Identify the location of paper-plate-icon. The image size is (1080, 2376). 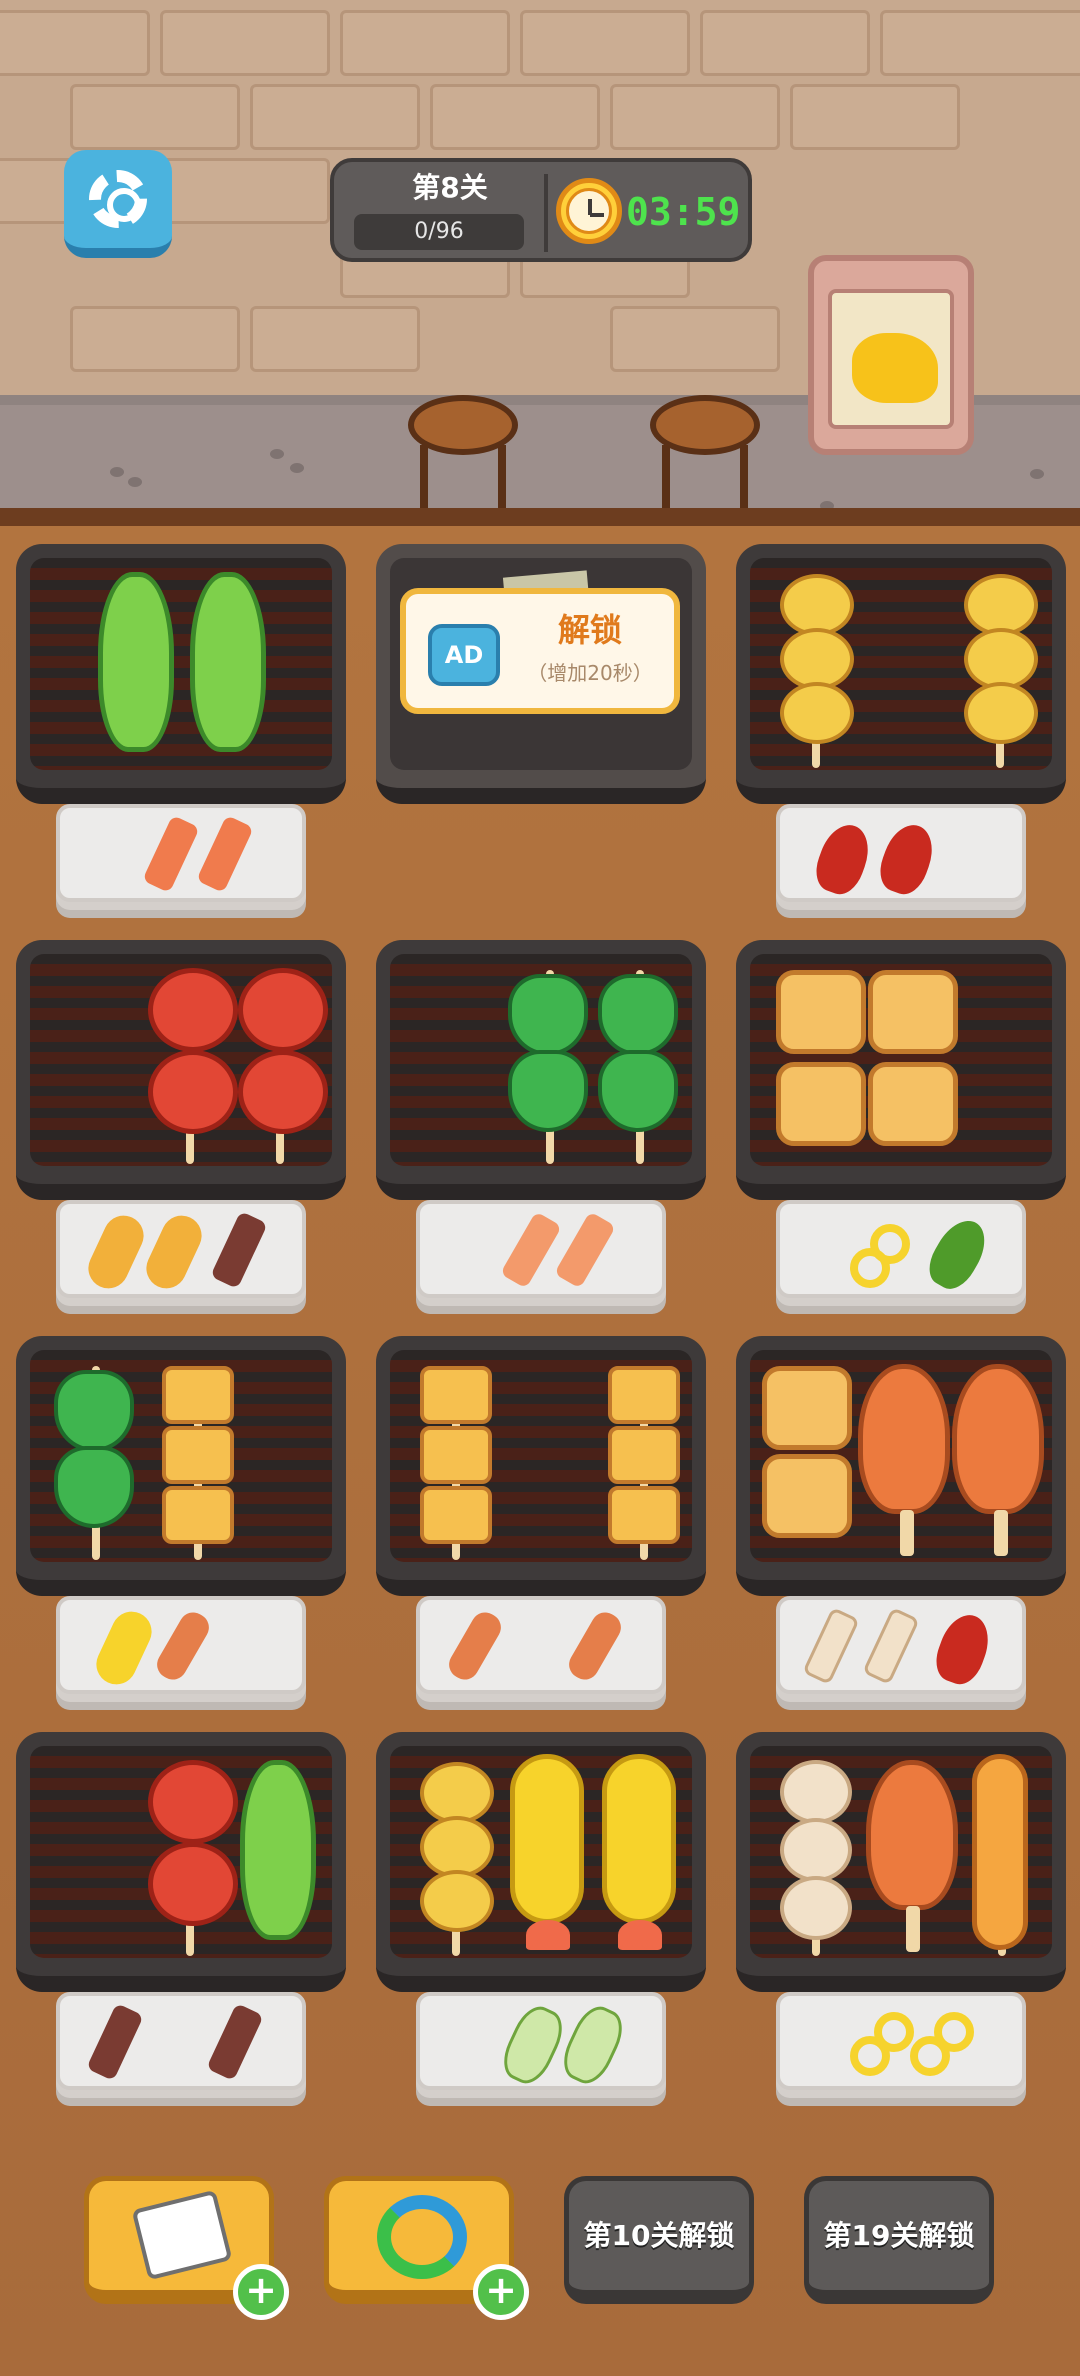
(182, 2235).